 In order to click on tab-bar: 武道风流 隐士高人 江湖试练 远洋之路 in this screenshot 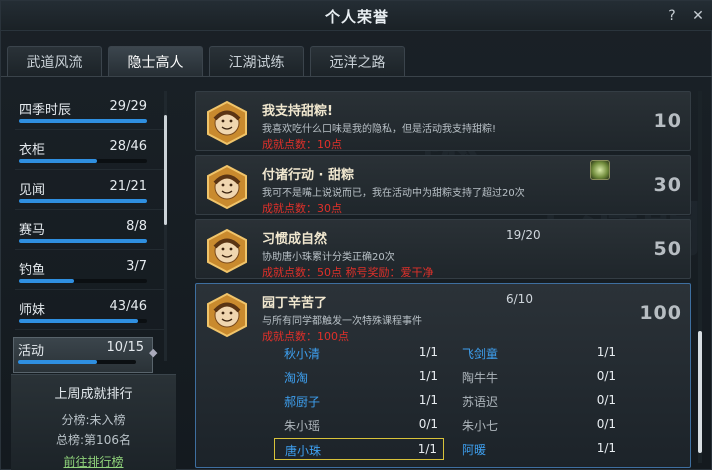, I will do `click(206, 61)`.